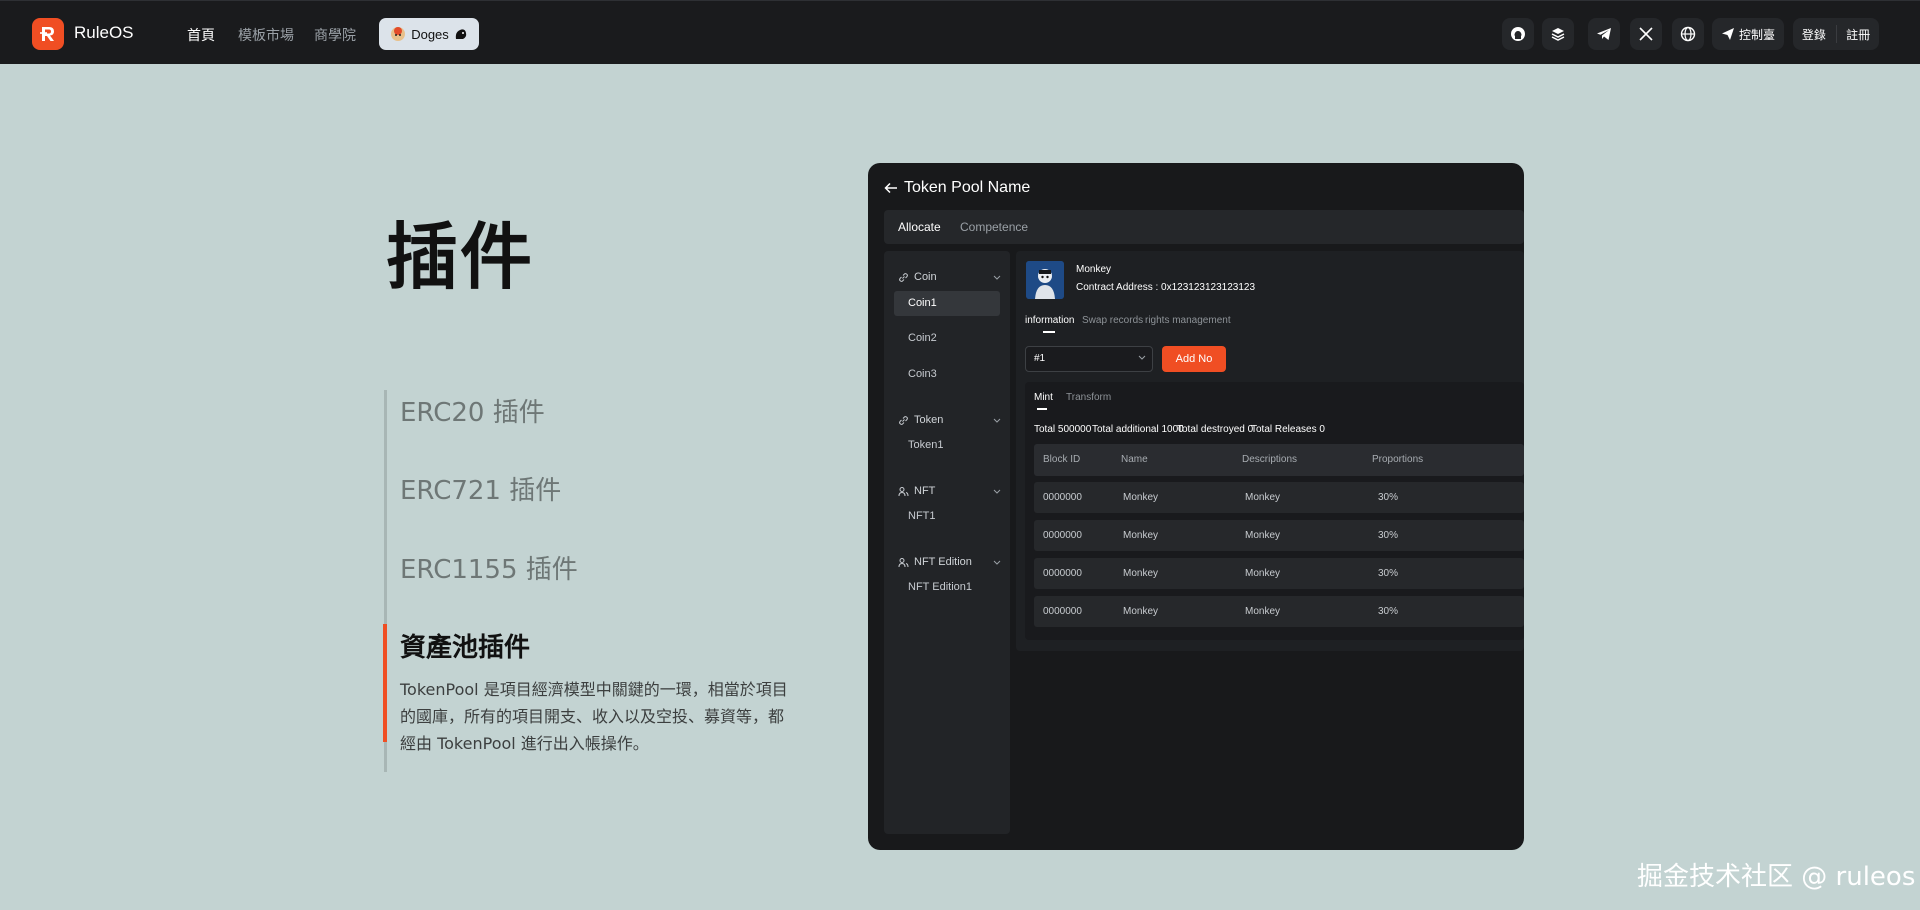 Image resolution: width=1920 pixels, height=910 pixels. I want to click on doge-avatar-icon, so click(398, 34).